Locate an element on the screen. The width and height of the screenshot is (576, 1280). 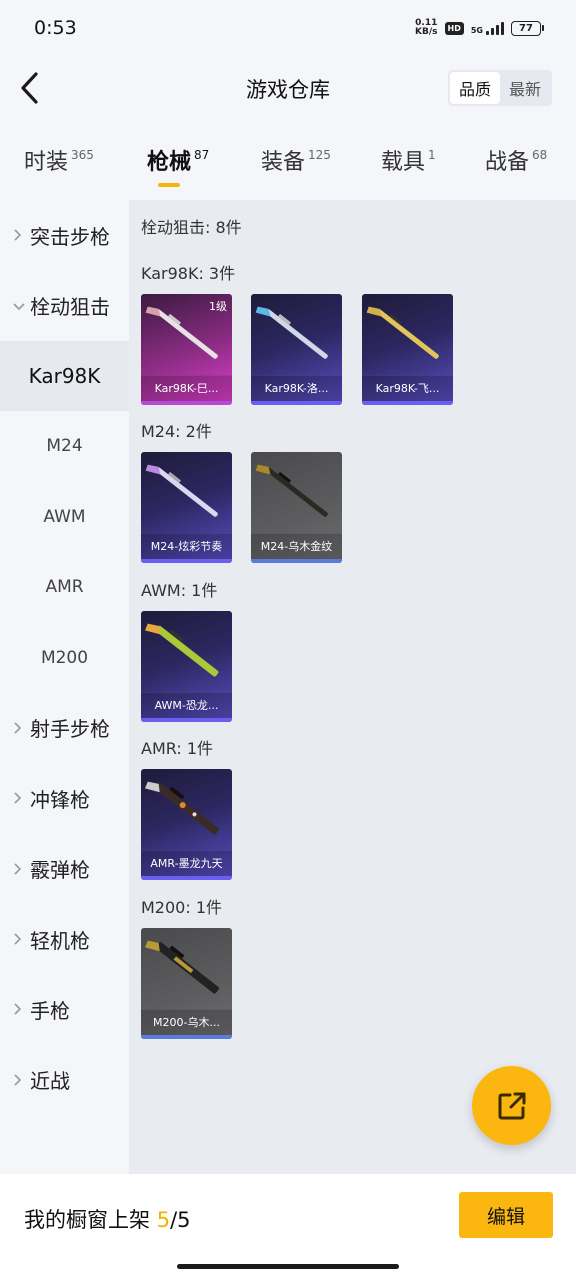
battery-level: 77 is located at coordinates (526, 28).